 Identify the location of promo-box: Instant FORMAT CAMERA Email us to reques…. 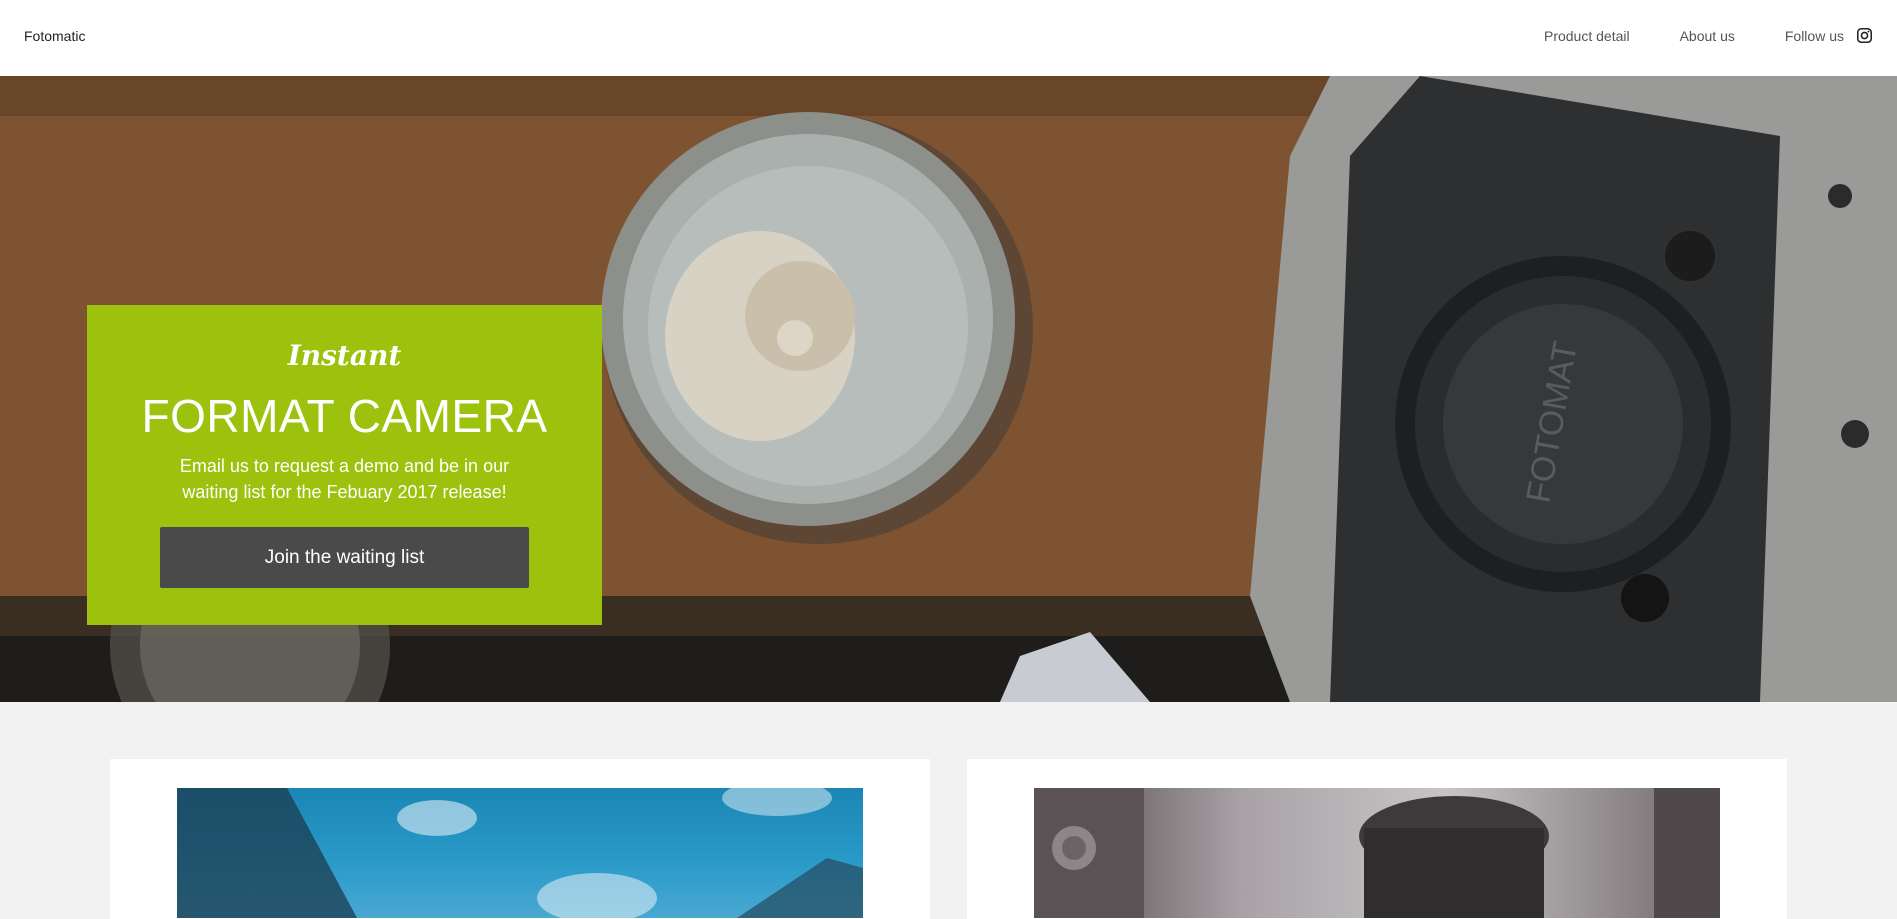
(344, 465).